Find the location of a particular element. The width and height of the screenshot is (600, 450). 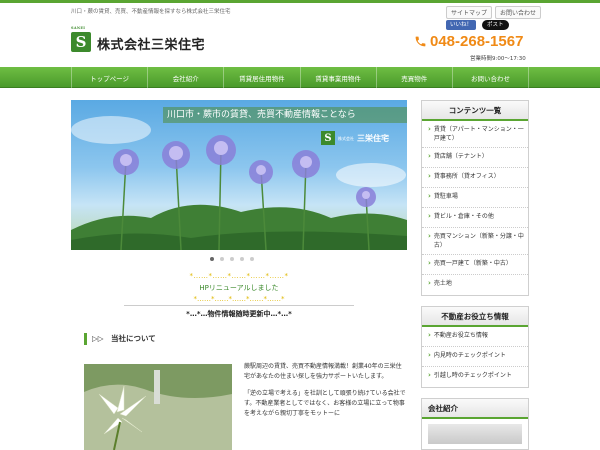

sidebar-item-building: › 貸ビル・倉庫・その他 is located at coordinates (475, 218).